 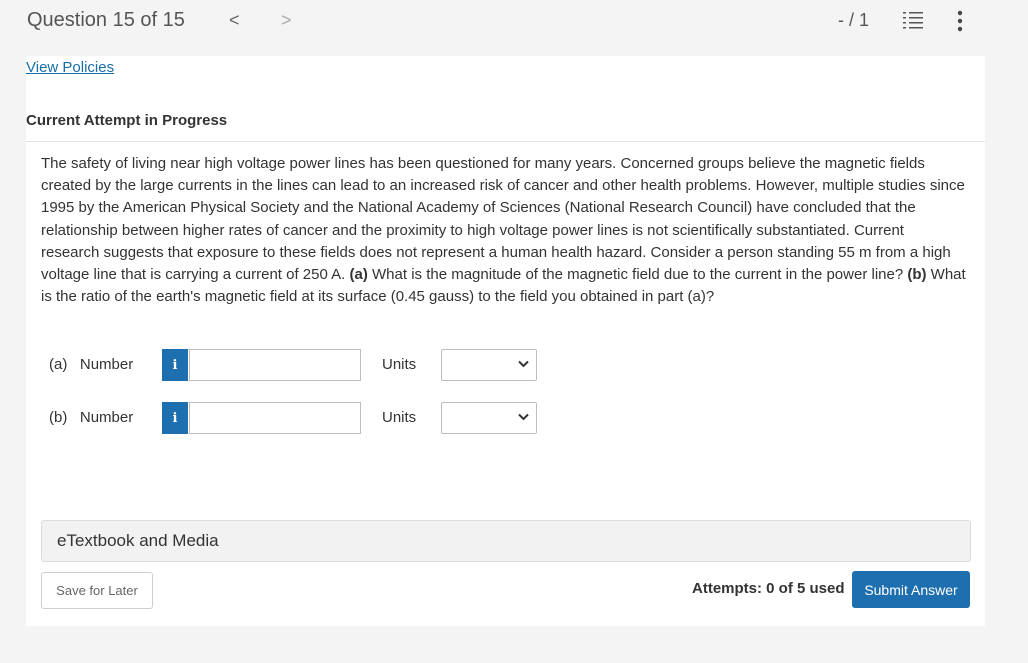 What do you see at coordinates (489, 365) in the screenshot?
I see `units-dropdown-a` at bounding box center [489, 365].